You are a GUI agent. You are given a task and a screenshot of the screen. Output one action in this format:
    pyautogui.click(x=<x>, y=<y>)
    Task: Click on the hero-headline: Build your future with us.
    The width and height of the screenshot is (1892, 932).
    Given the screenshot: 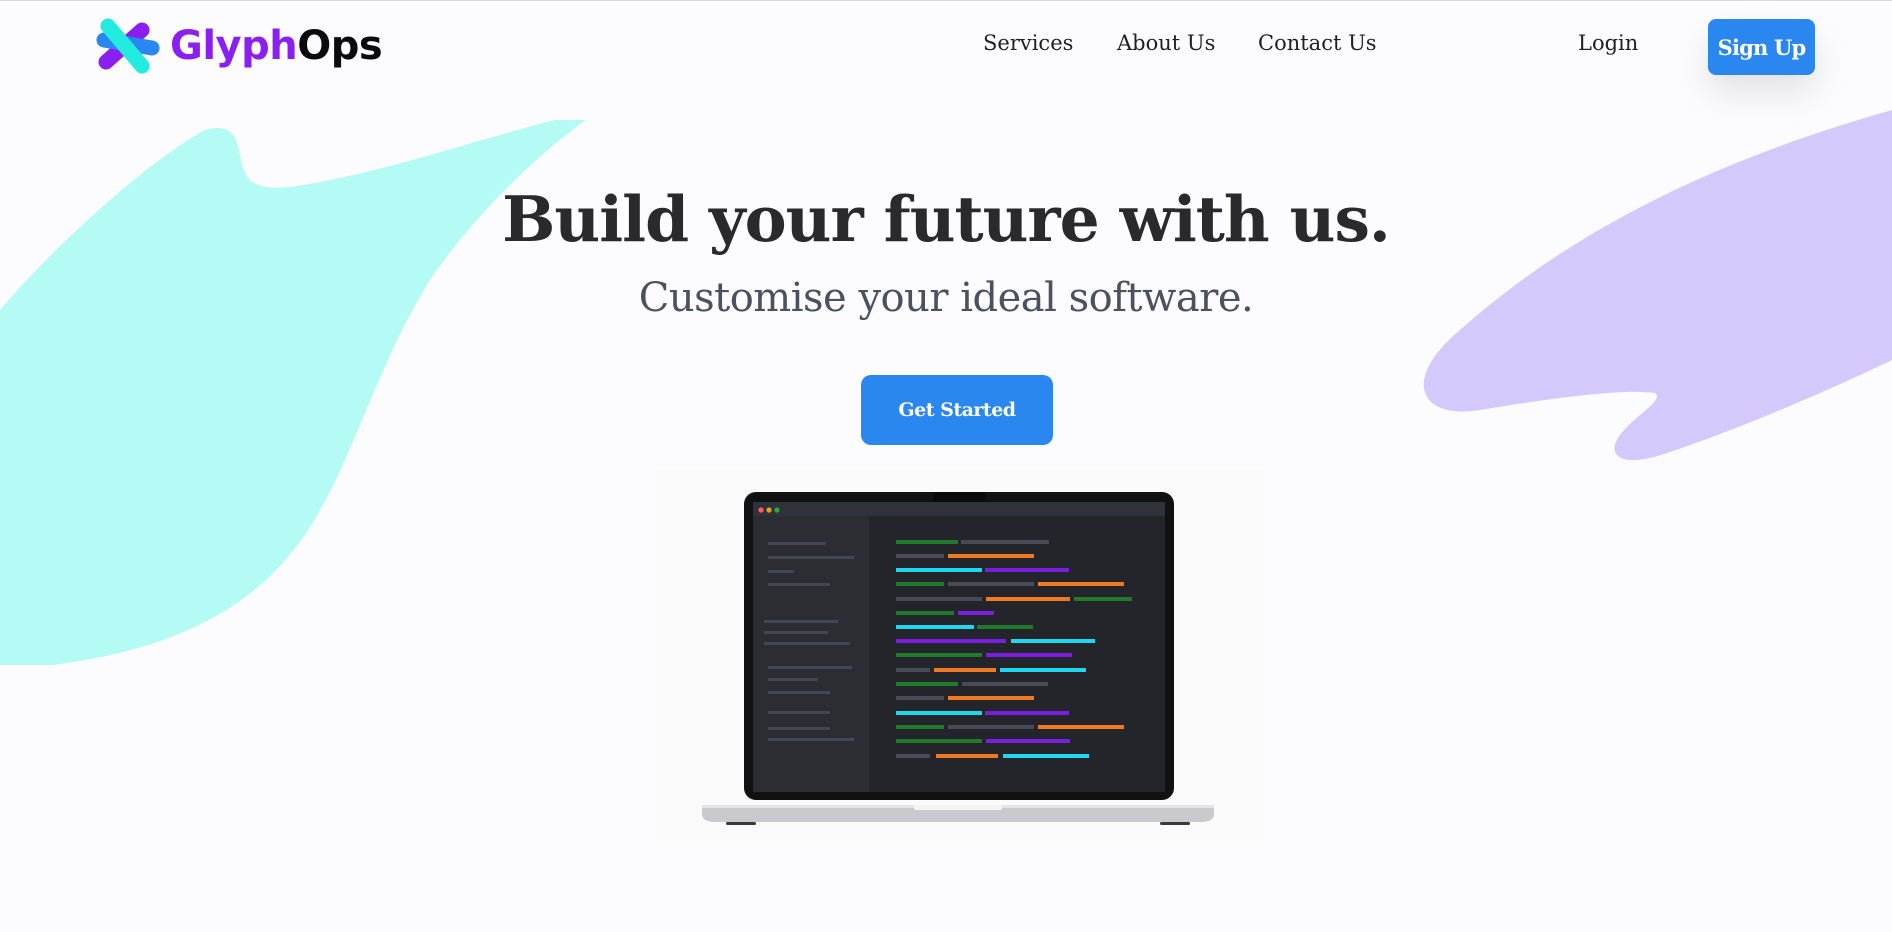 What is the action you would take?
    pyautogui.click(x=946, y=219)
    